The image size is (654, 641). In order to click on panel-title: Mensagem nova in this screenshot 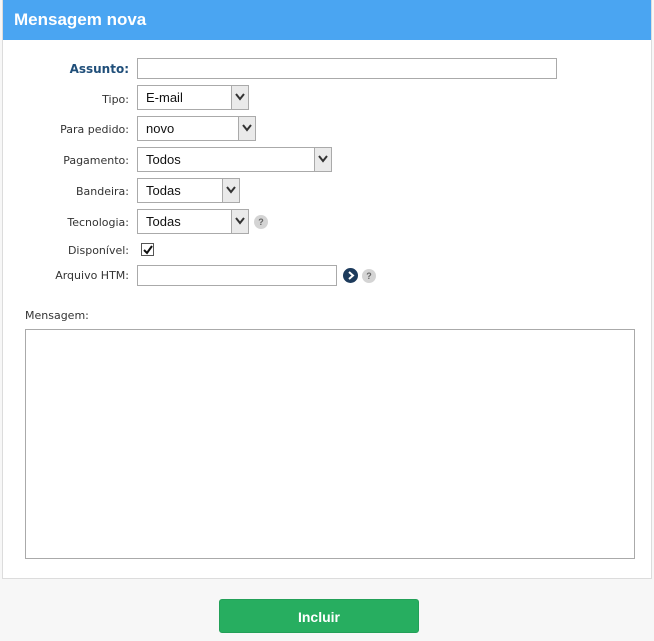, I will do `click(327, 20)`.